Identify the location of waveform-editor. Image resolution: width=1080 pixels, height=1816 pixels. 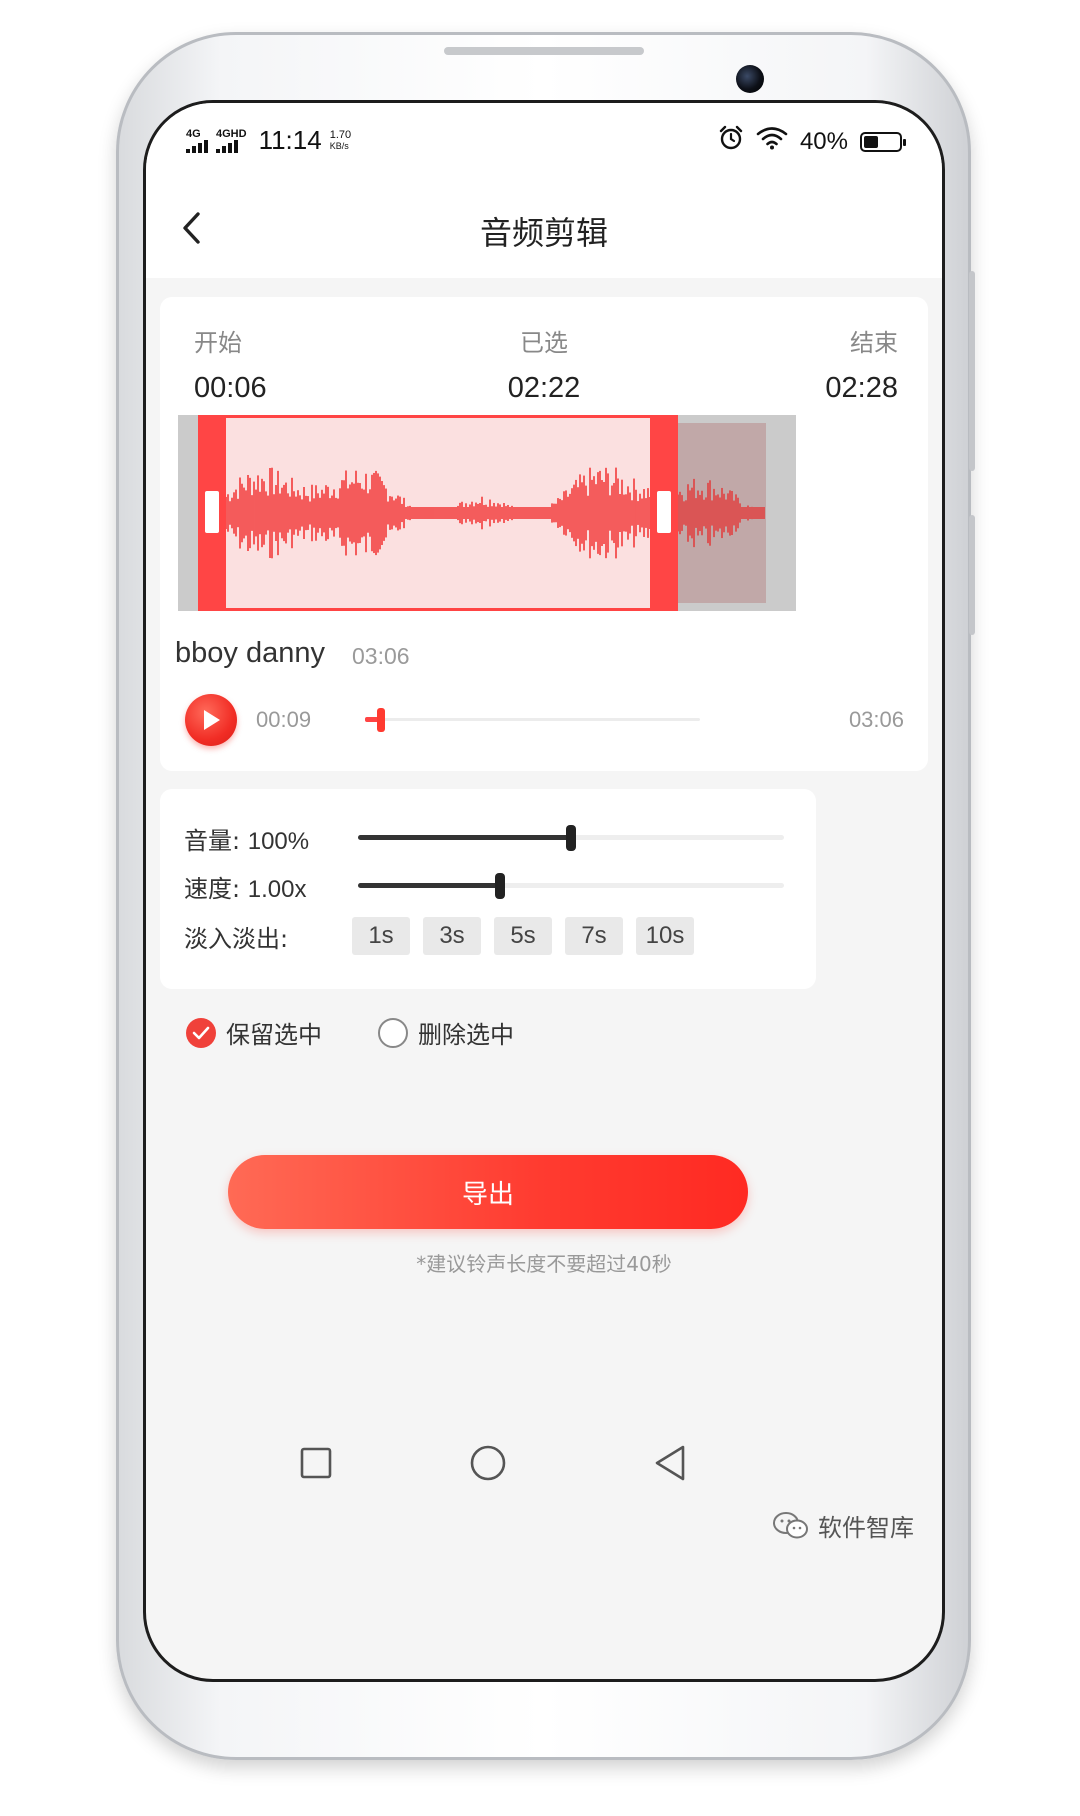
(487, 513).